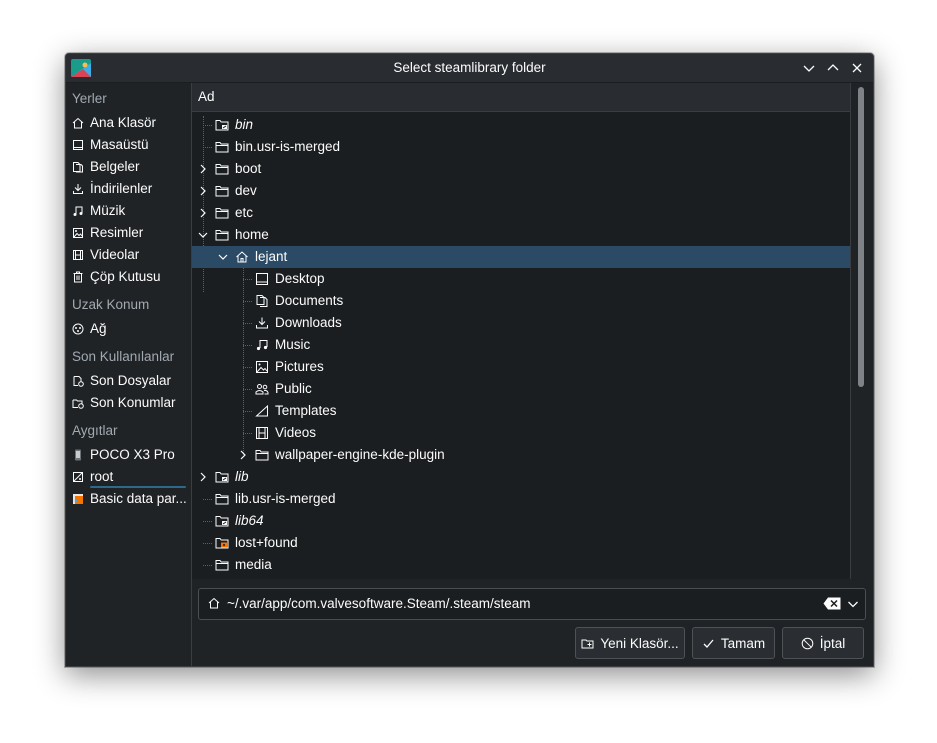  I want to click on tree-row: Templates, so click(521, 411).